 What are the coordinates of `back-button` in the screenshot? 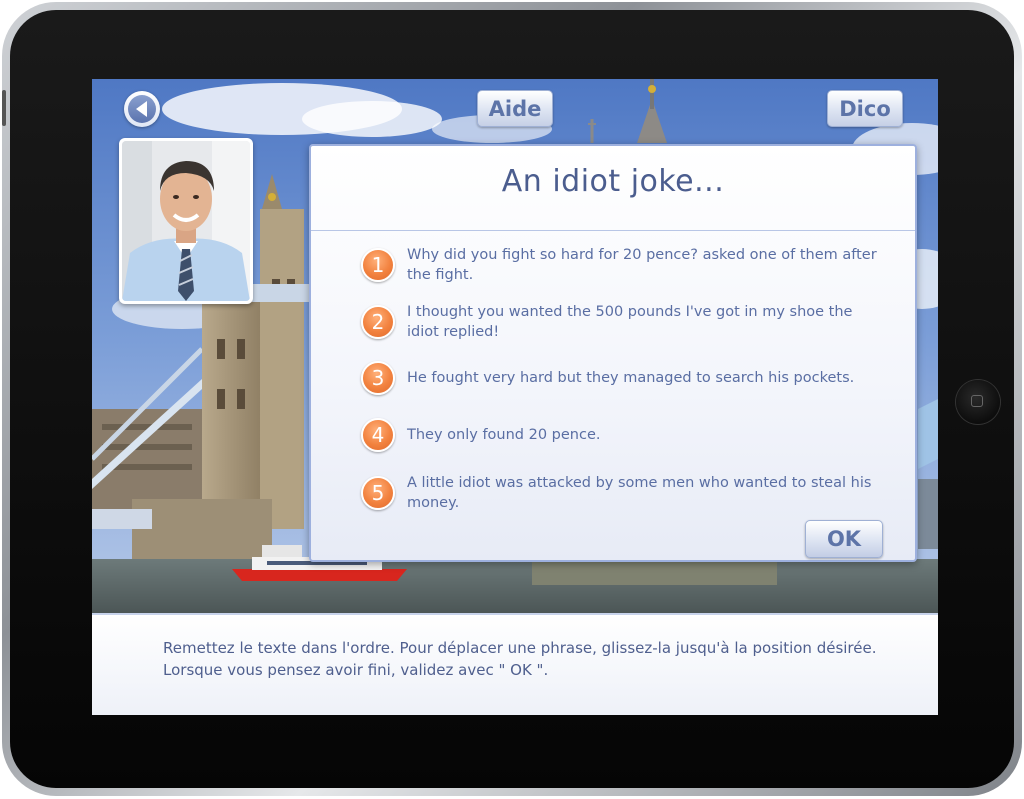 It's located at (142, 109).